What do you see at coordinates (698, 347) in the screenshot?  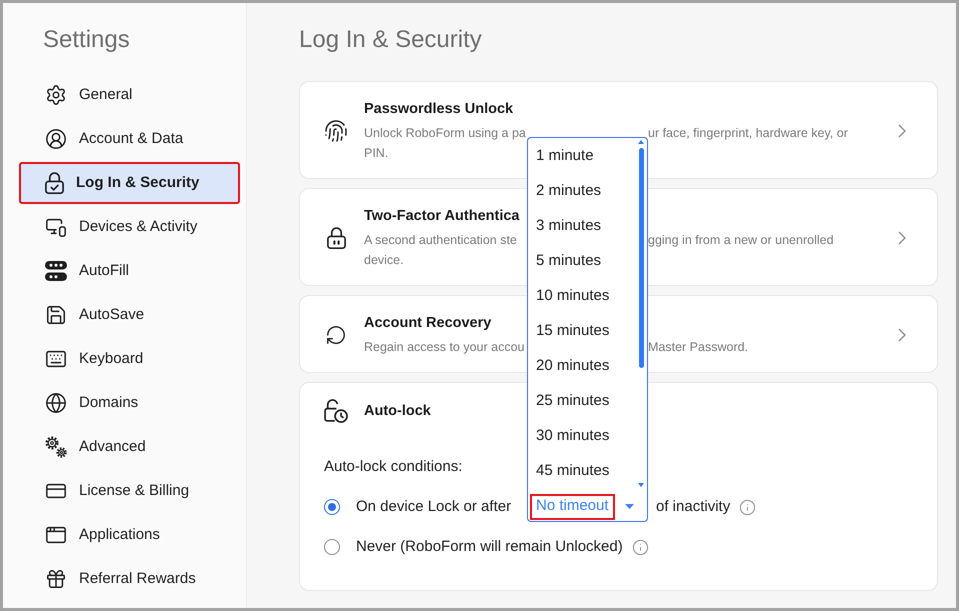 I see `card-description: Master Password.` at bounding box center [698, 347].